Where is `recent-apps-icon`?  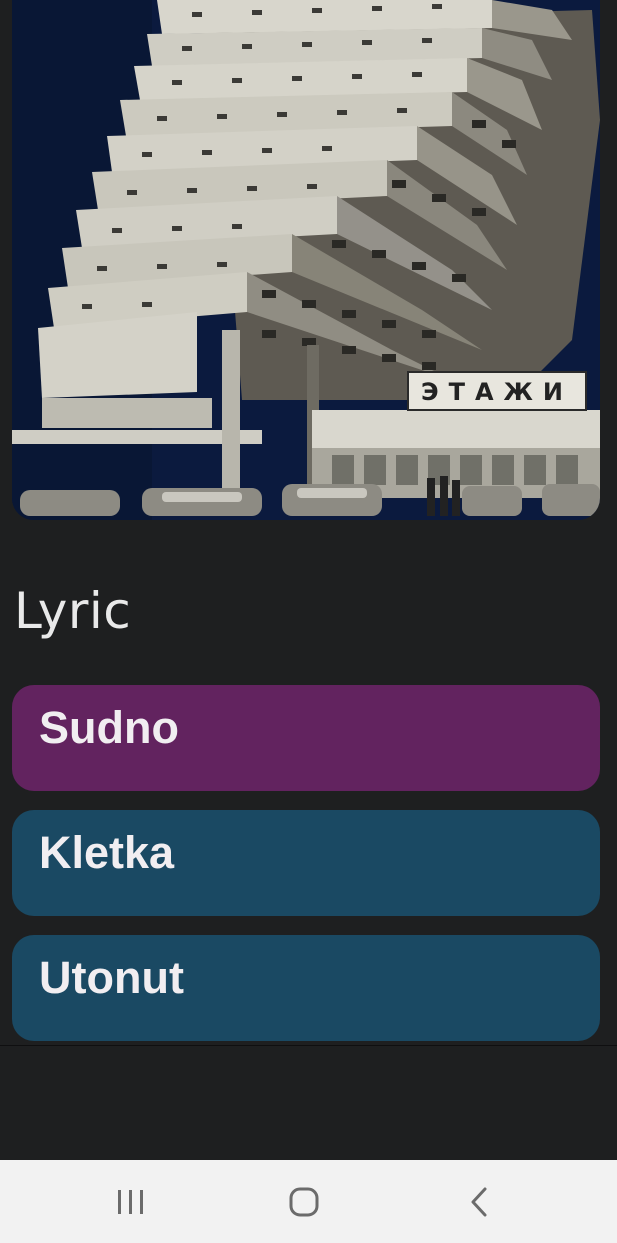
recent-apps-icon is located at coordinates (130, 1201).